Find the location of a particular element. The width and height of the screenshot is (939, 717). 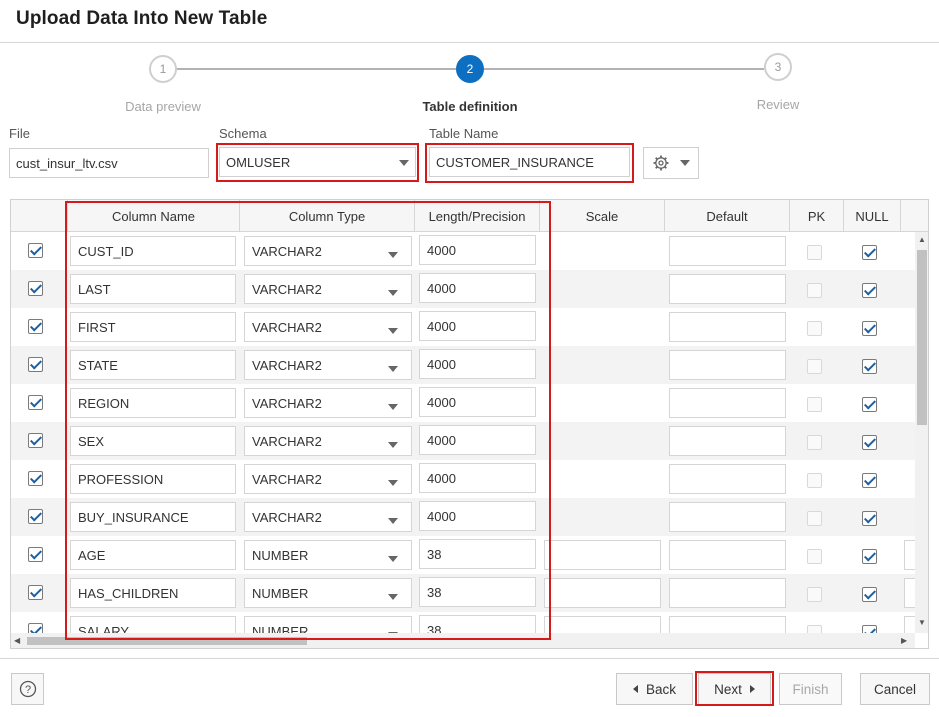

horizontal-scrollbar: ◀ ▶ is located at coordinates (463, 640).